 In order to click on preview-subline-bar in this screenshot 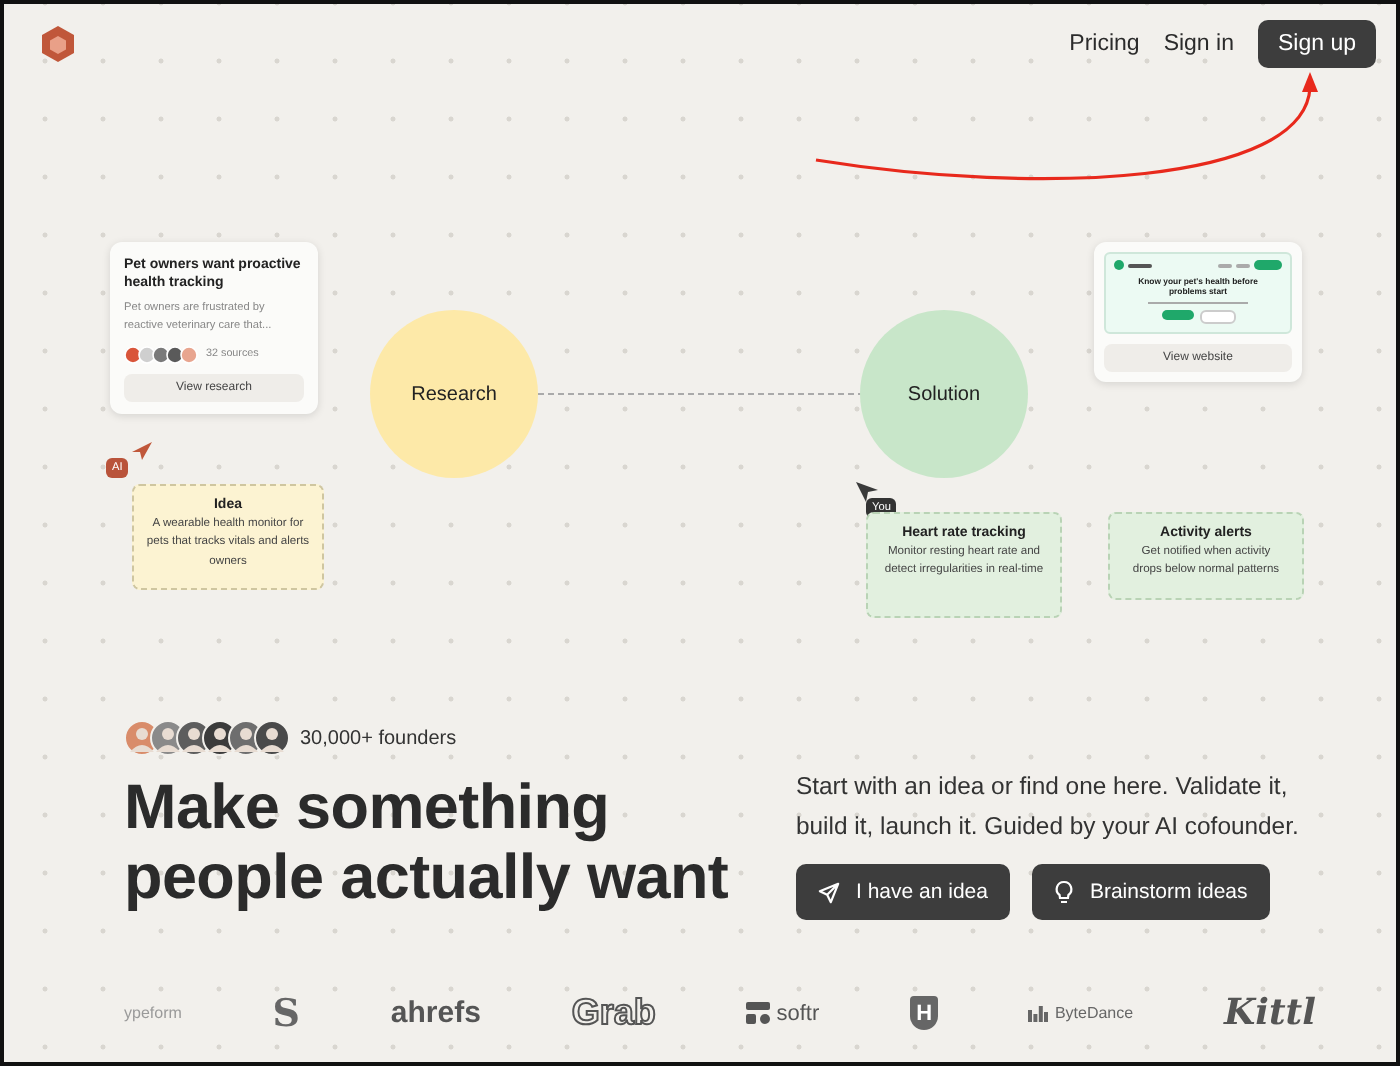, I will do `click(1198, 303)`.